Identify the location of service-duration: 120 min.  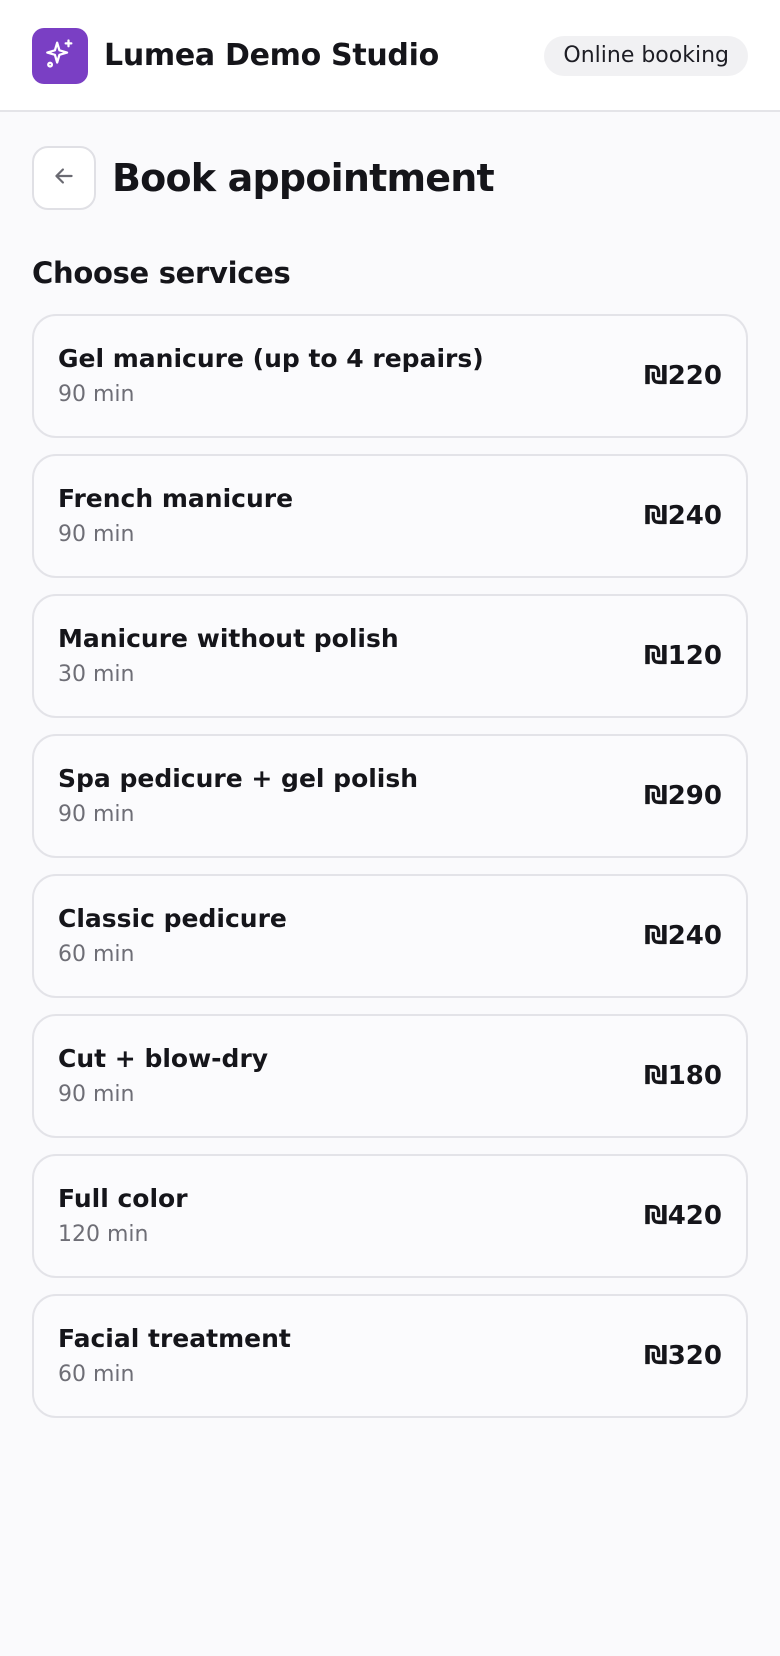
(103, 1234).